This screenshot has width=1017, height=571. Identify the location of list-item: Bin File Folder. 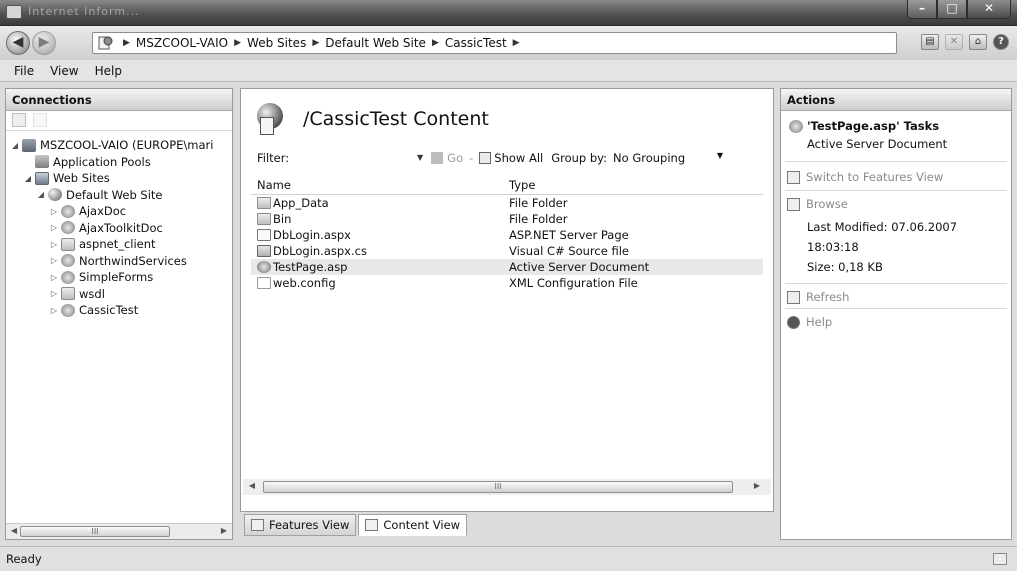
(507, 219).